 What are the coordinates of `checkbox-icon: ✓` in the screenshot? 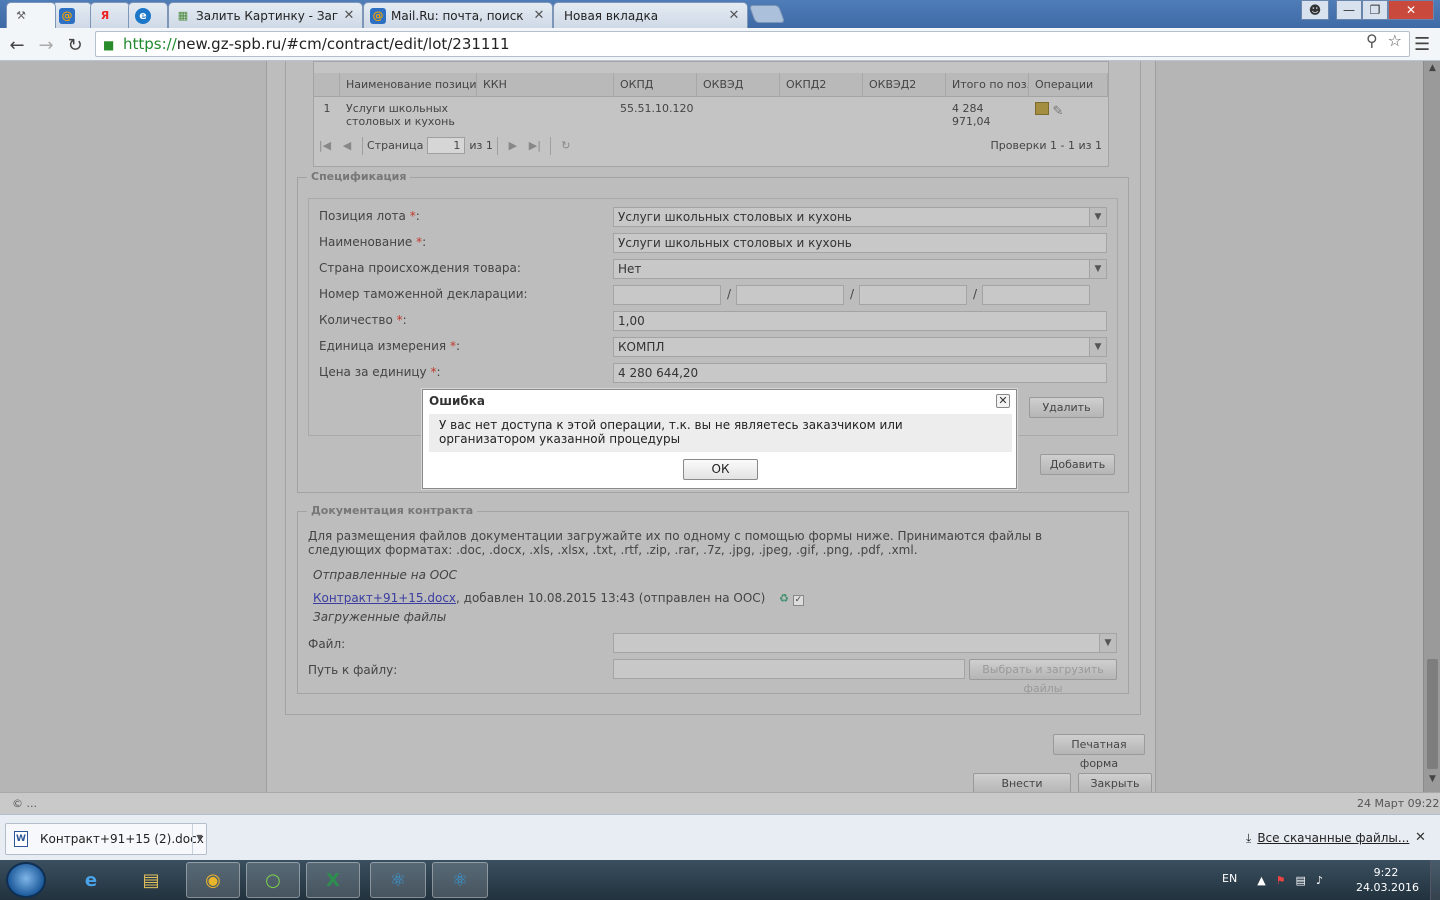 It's located at (798, 600).